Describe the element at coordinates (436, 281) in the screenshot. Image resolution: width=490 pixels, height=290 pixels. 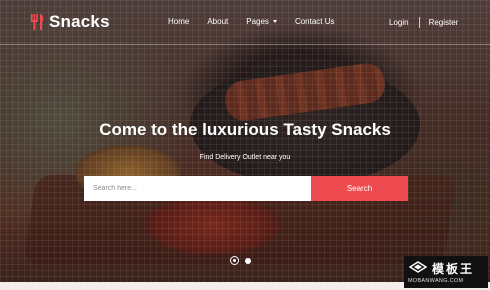
I see `watermark-url: MOBANWANG.COM` at that location.